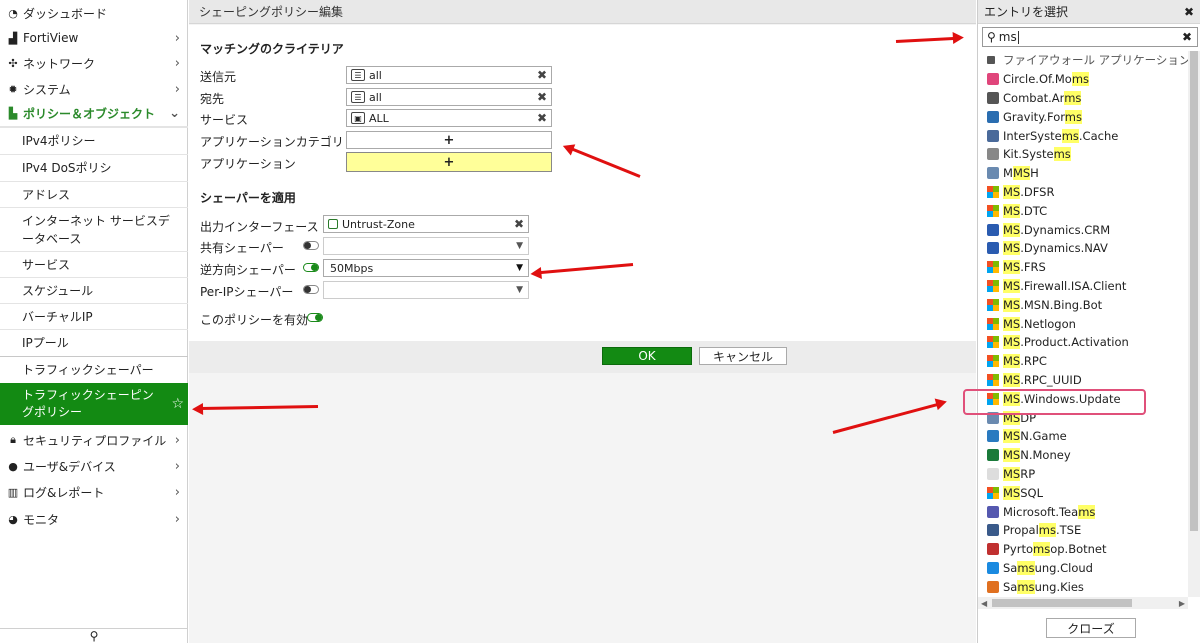  I want to click on sidebar-item-security-profiles: 🔒︎ セキュリティプロファイル ›, so click(94, 440).